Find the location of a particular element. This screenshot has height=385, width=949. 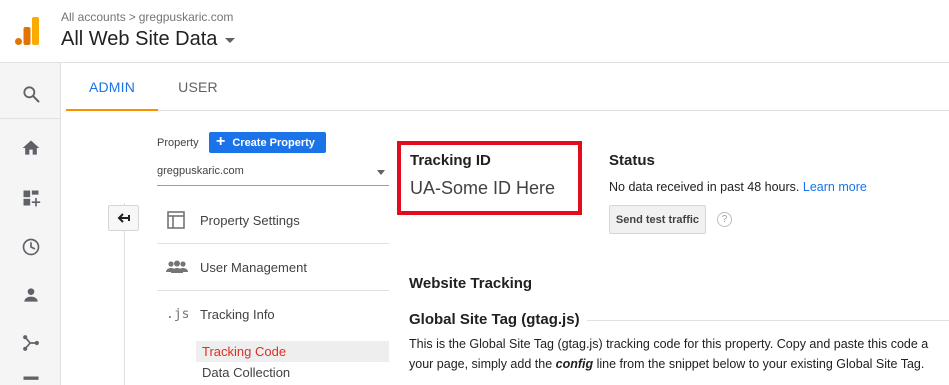

website-tracking-title: Website Tracking is located at coordinates (471, 283).